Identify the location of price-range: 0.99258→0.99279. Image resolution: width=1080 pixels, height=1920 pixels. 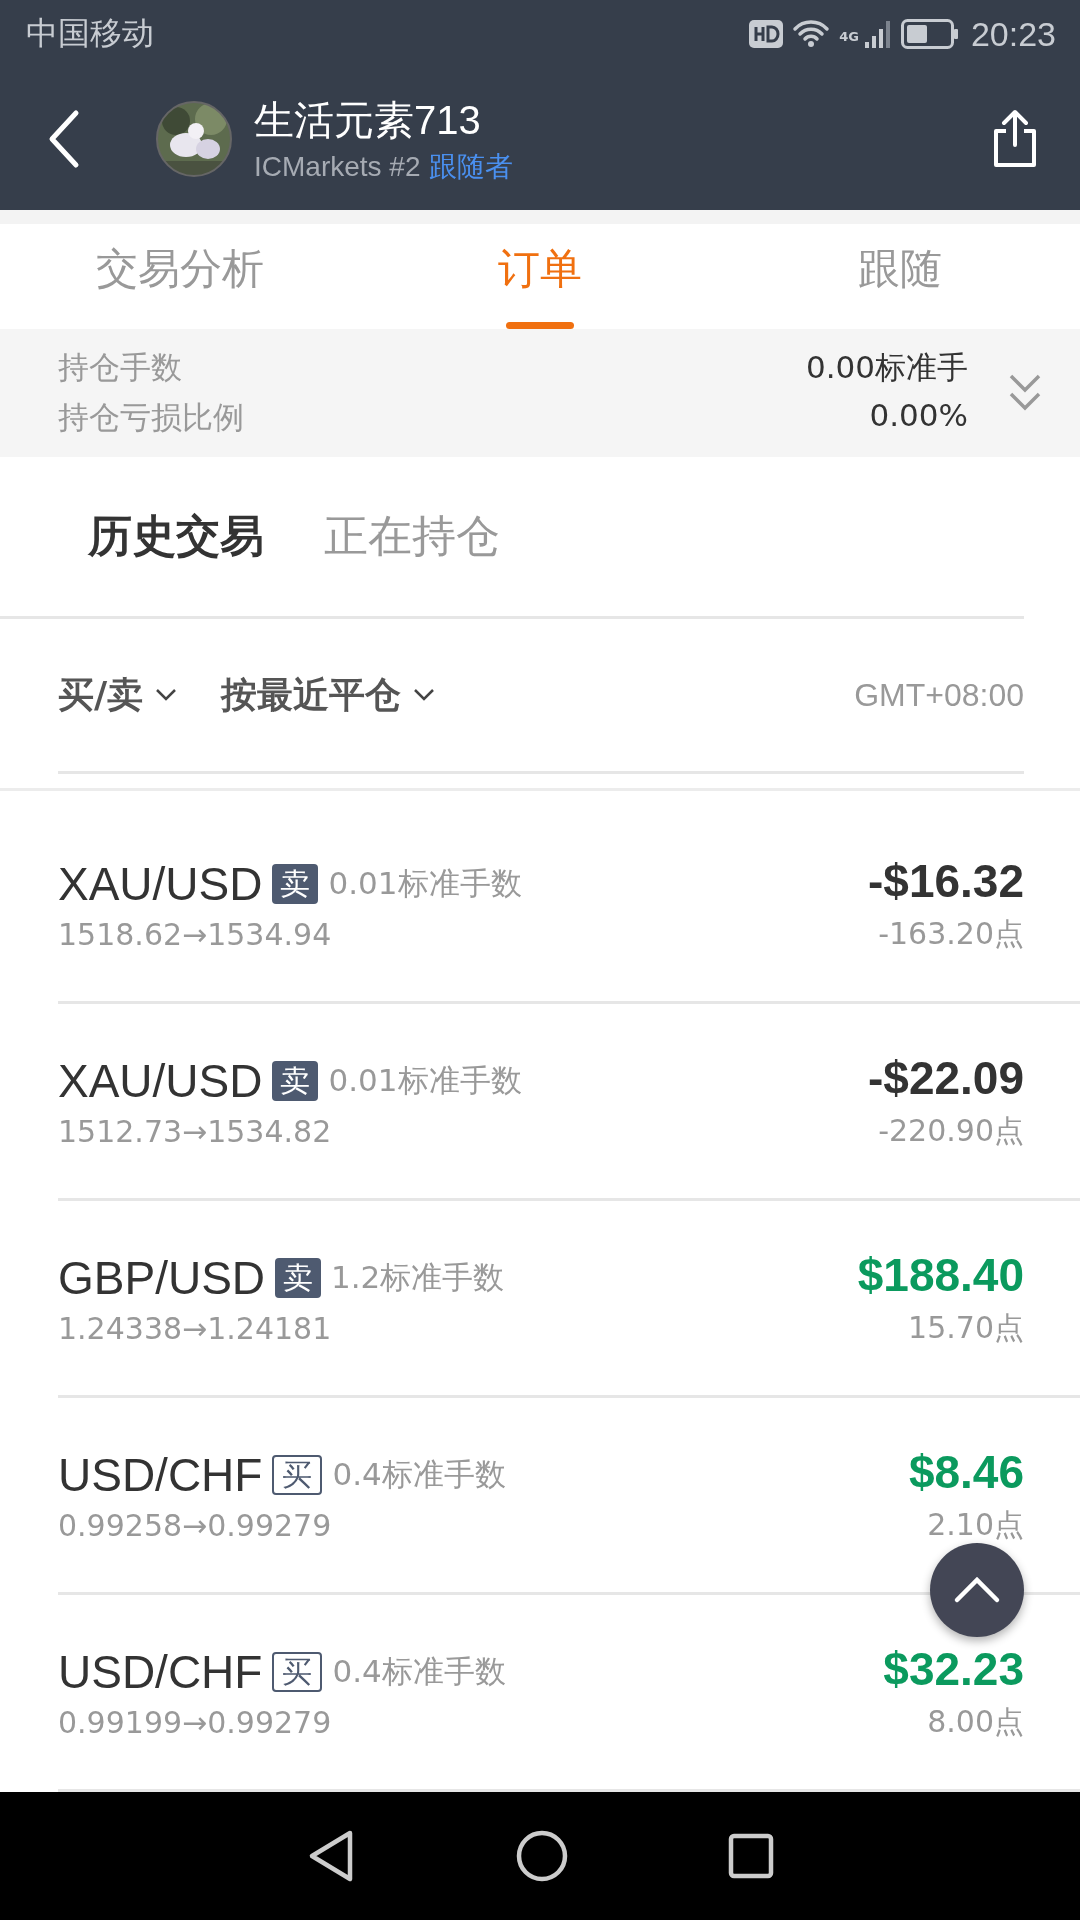
(195, 1525).